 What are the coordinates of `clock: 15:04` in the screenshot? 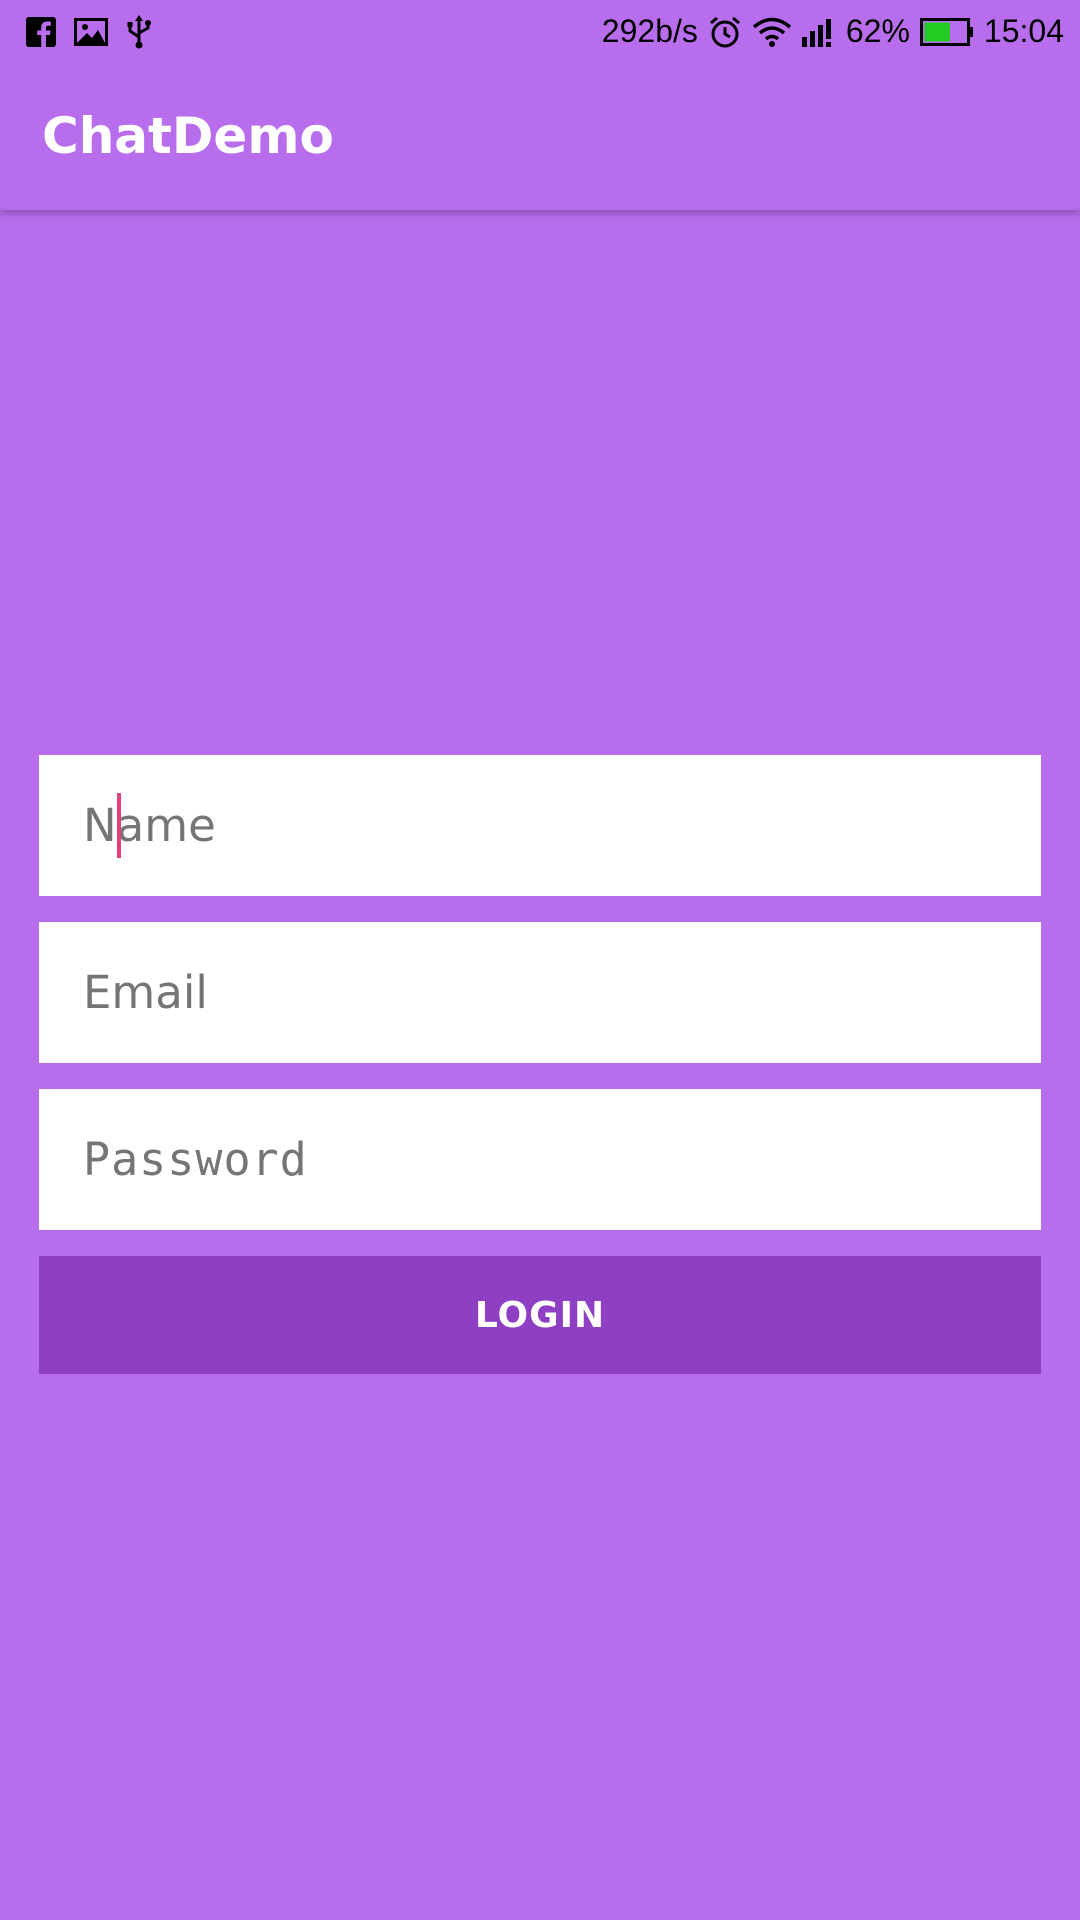 It's located at (1023, 31).